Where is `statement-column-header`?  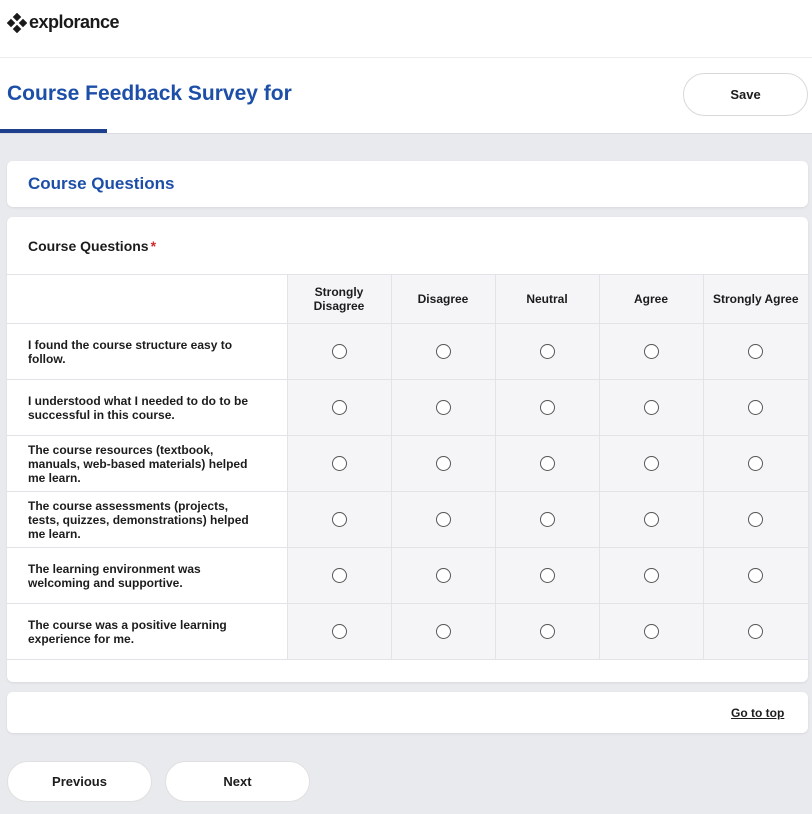
statement-column-header is located at coordinates (147, 299).